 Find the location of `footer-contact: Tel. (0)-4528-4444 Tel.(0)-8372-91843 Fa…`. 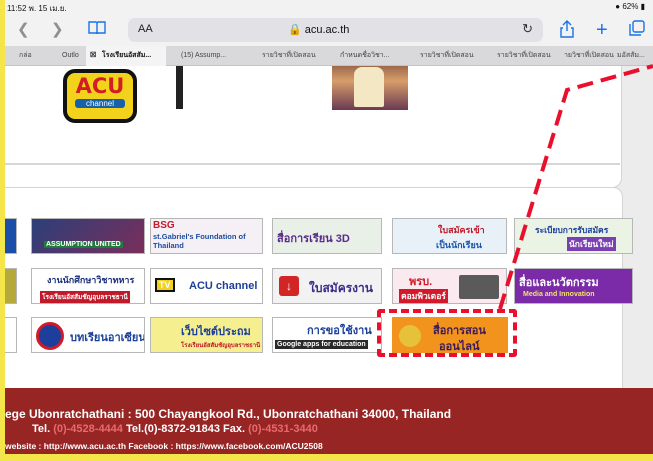

footer-contact: Tel. (0)-4528-4444 Tel.(0)-8372-91843 Fa… is located at coordinates (175, 429).